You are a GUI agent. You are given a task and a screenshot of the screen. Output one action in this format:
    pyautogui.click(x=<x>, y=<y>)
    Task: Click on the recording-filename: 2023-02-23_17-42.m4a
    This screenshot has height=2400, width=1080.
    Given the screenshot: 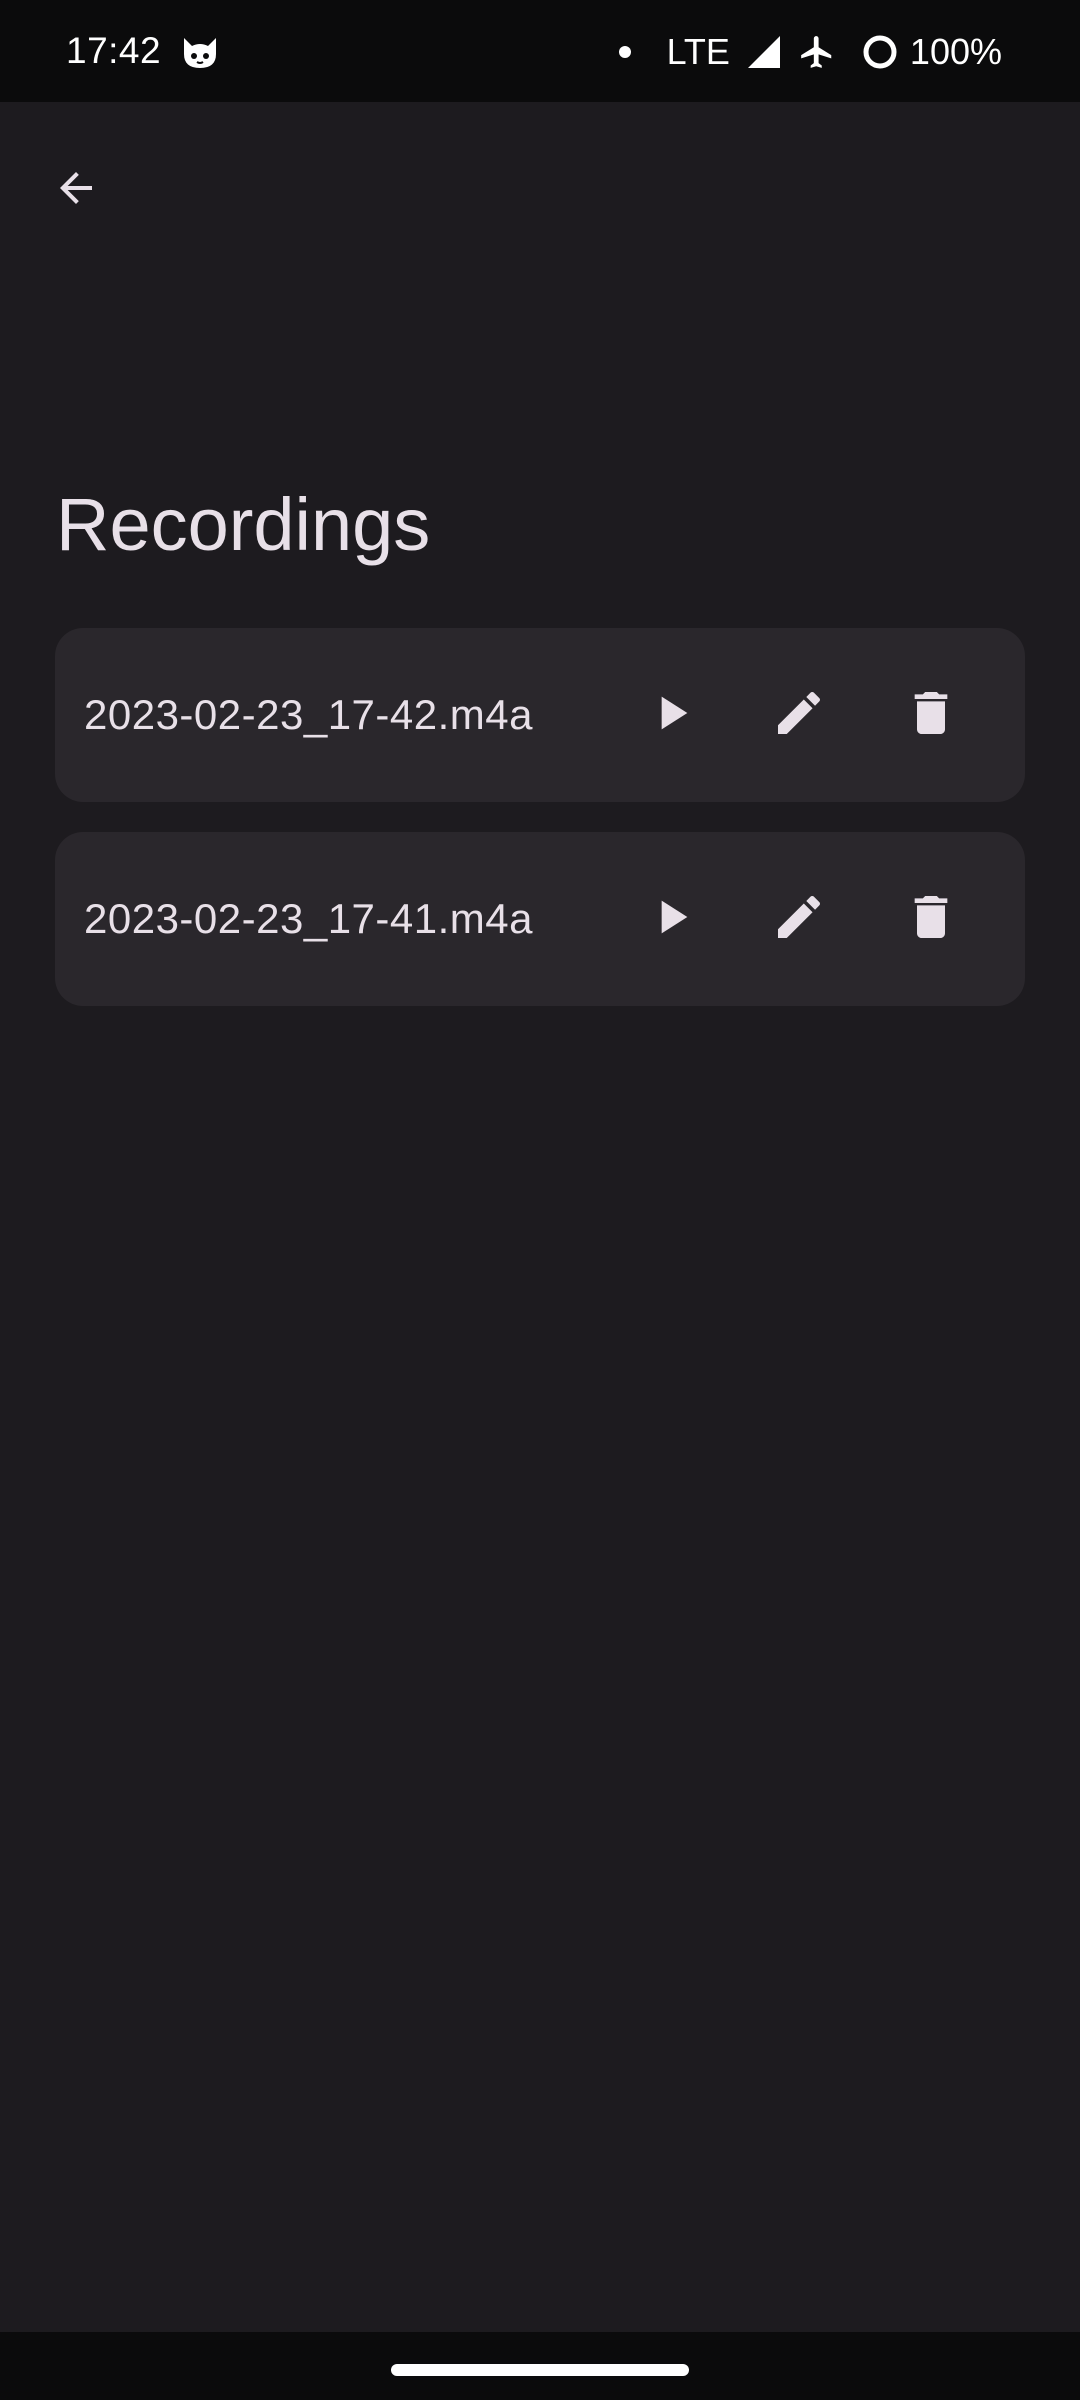 What is the action you would take?
    pyautogui.click(x=308, y=714)
    